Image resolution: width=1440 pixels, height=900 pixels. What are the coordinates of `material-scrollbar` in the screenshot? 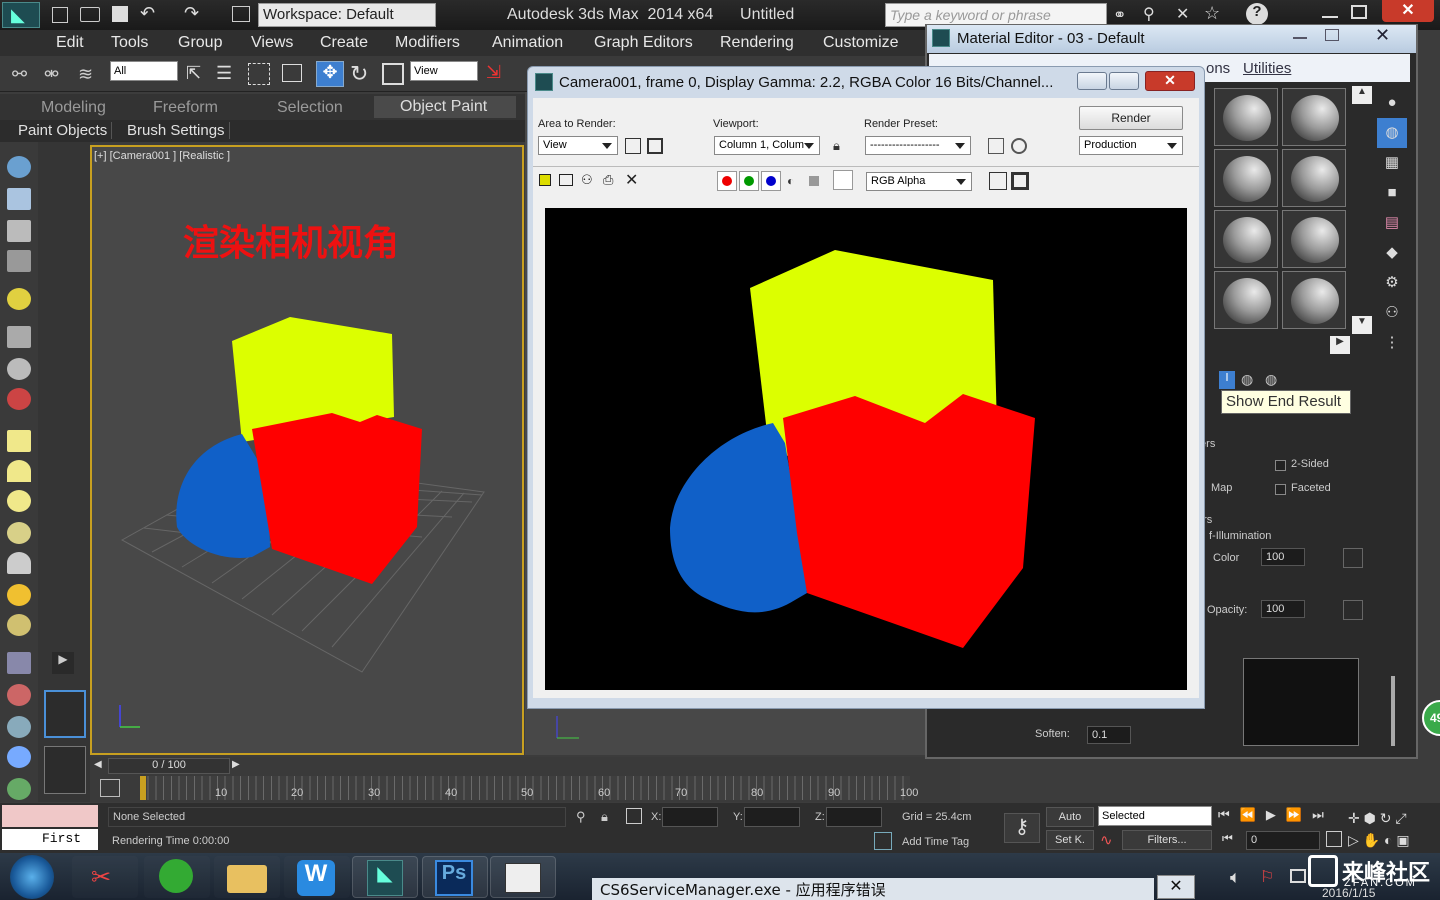 It's located at (1393, 711).